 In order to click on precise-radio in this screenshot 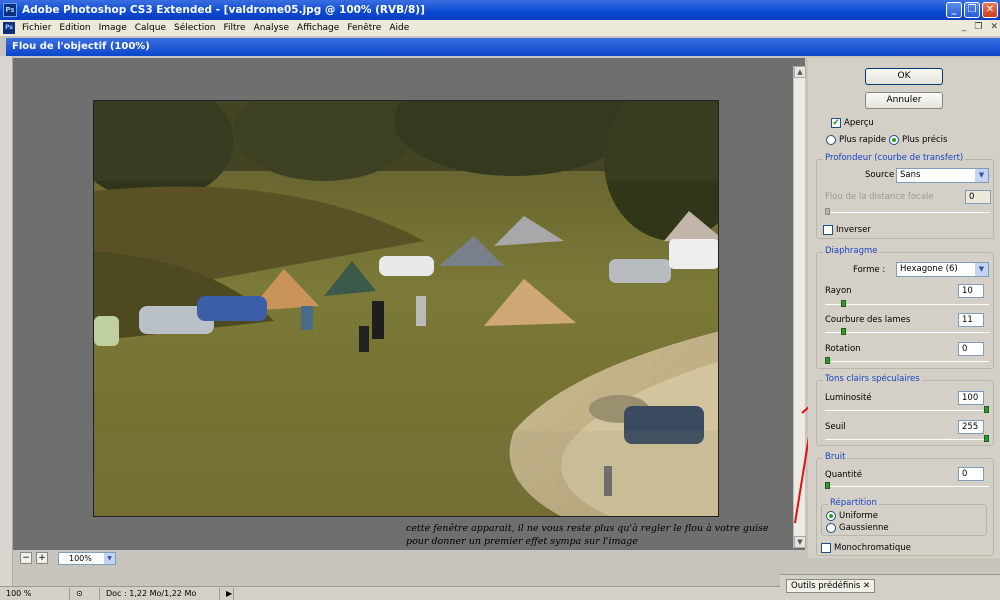, I will do `click(894, 140)`.